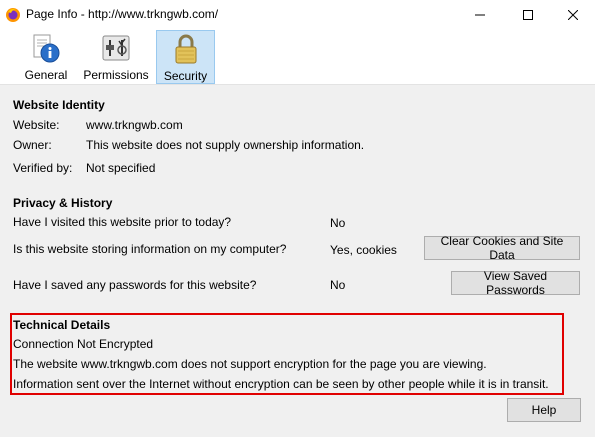  I want to click on firefox-icon, so click(13, 15).